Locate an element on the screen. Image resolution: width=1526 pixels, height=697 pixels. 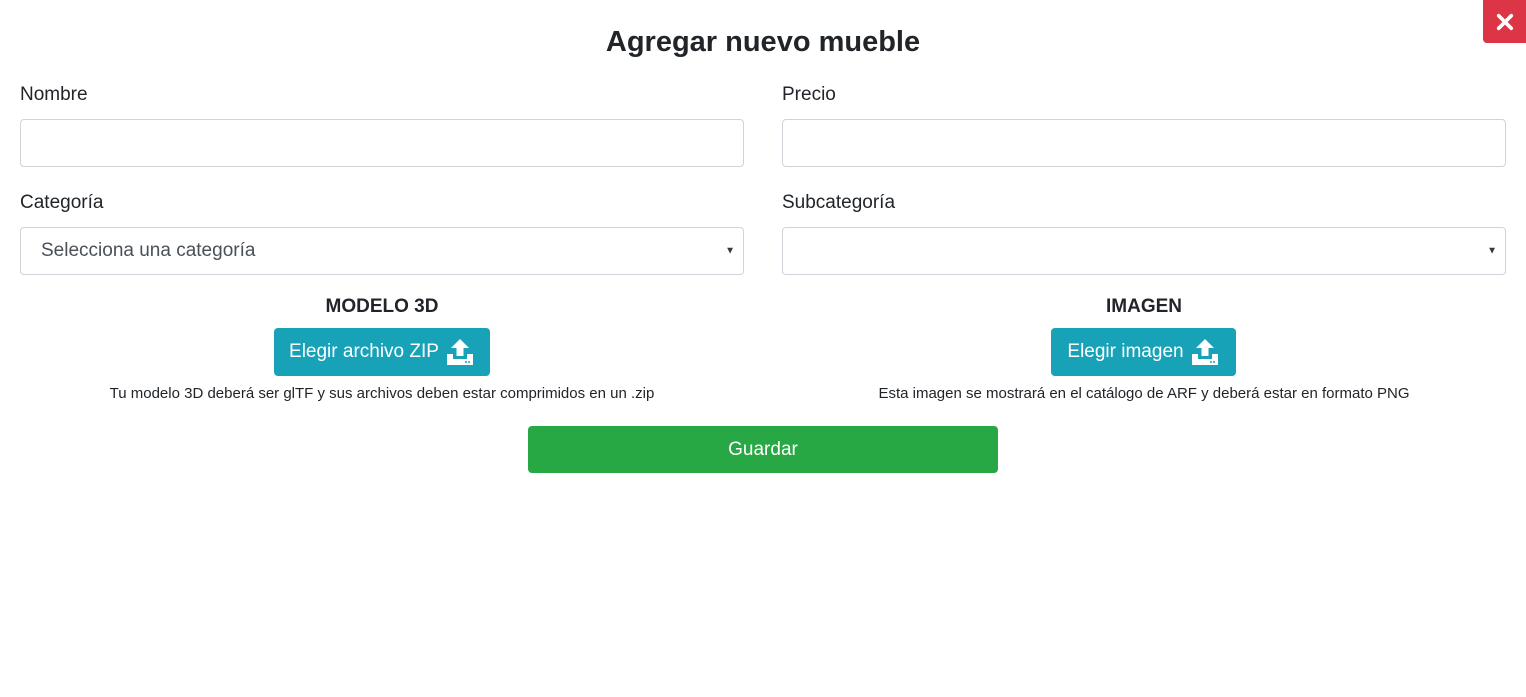
save-button: Guardar is located at coordinates (763, 449).